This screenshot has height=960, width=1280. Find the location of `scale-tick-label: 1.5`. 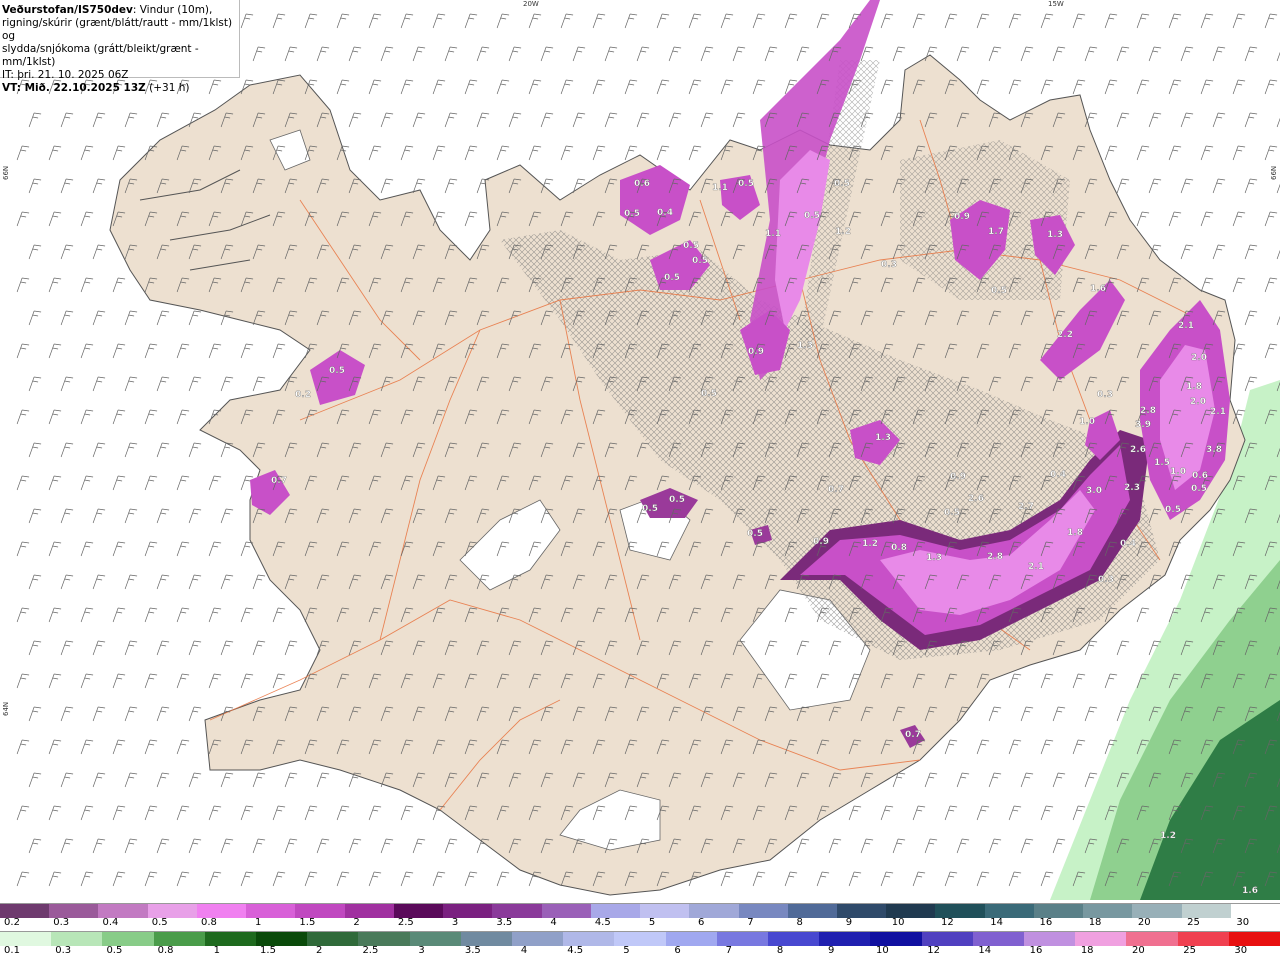

scale-tick-label: 1.5 is located at coordinates (268, 950).